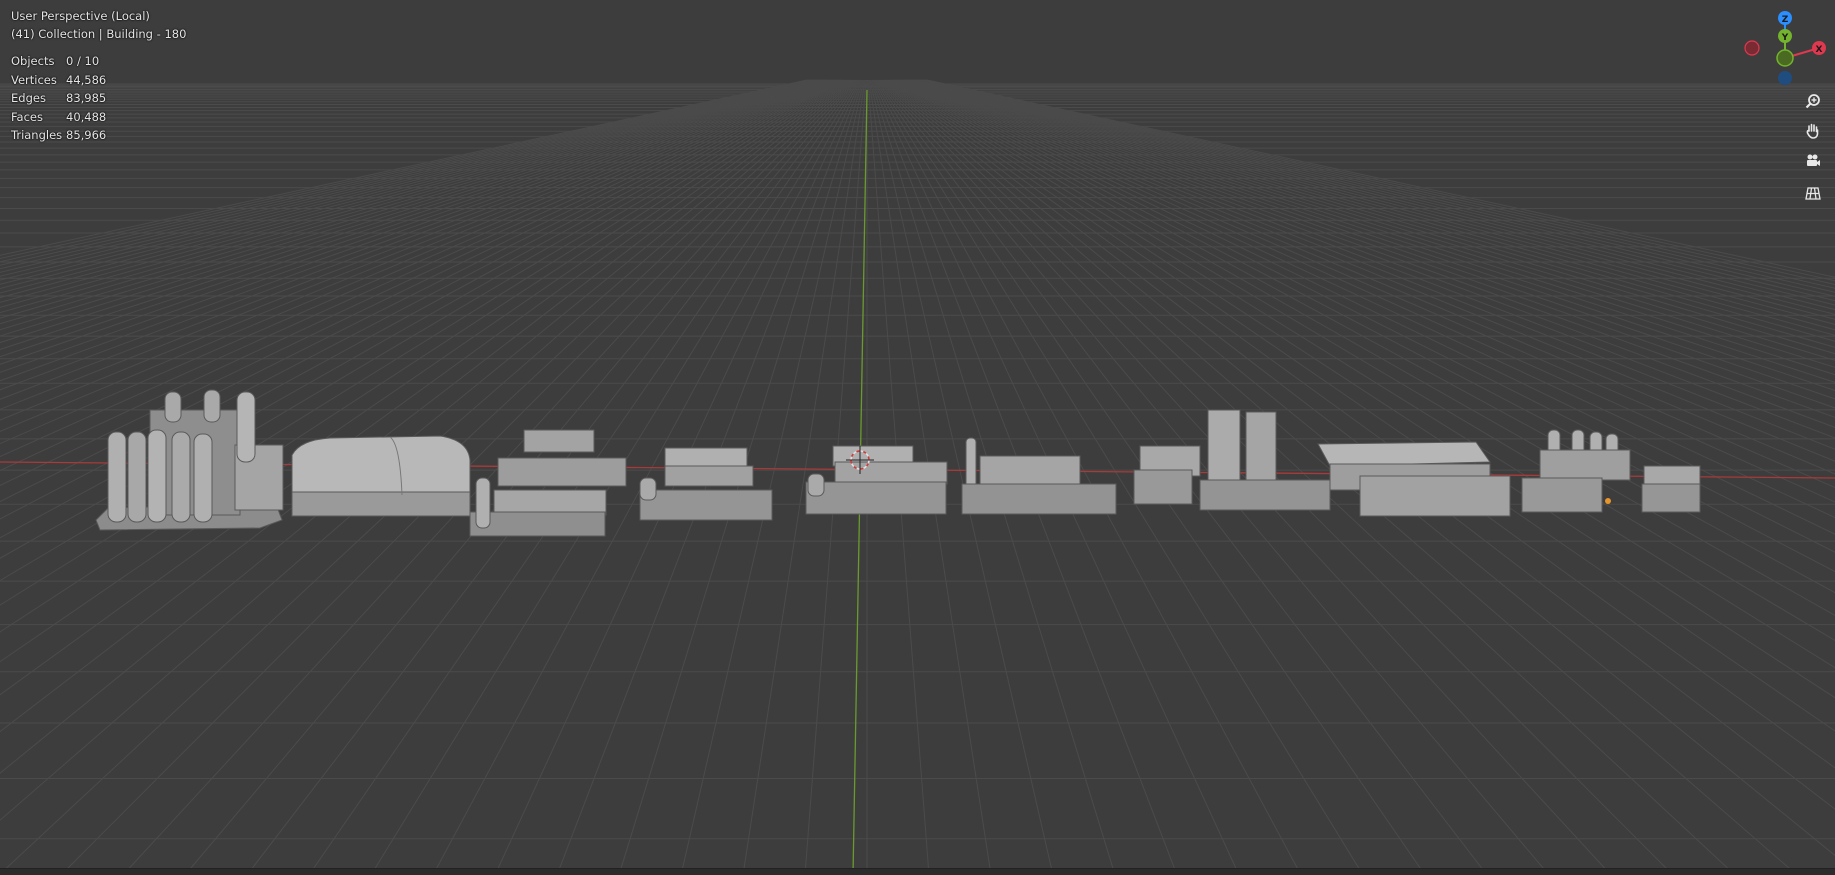 The width and height of the screenshot is (1835, 875). What do you see at coordinates (34, 79) in the screenshot?
I see `stat-label: Vertices` at bounding box center [34, 79].